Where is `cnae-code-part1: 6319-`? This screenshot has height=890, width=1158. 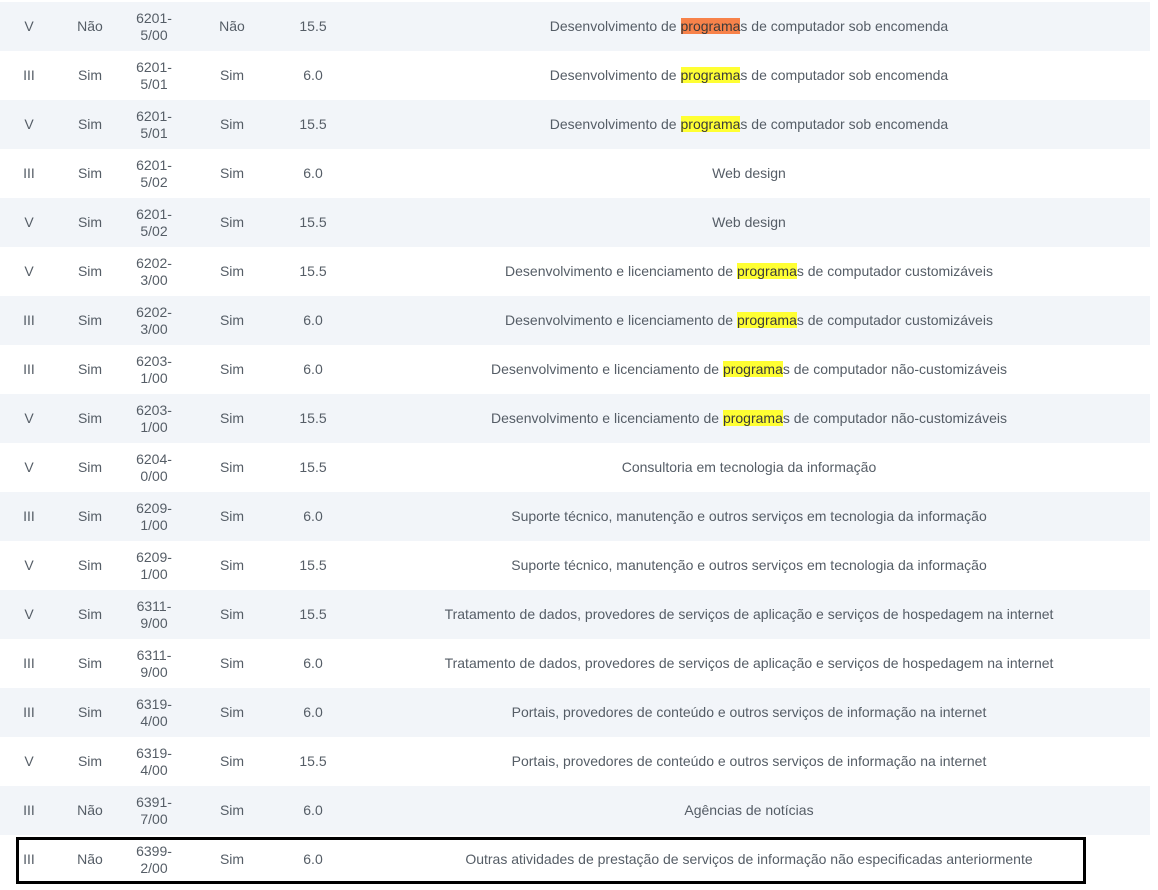 cnae-code-part1: 6319- is located at coordinates (154, 703).